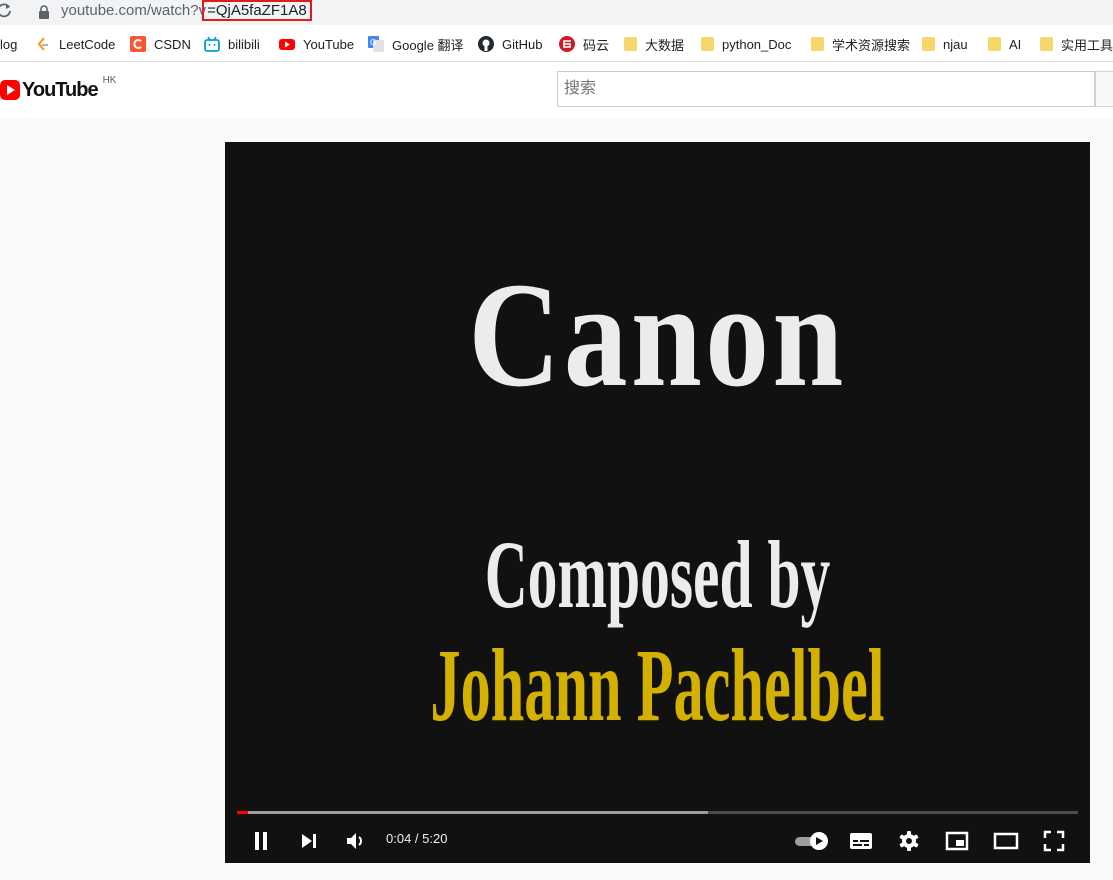  Describe the element at coordinates (1015, 44) in the screenshot. I see `bookmark-label: AI` at that location.